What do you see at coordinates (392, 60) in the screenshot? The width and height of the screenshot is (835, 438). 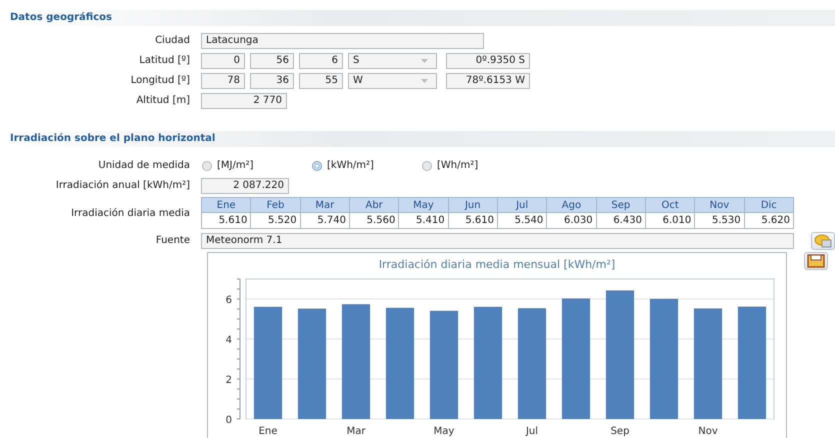 I see `hemisphere-dropdown: S` at bounding box center [392, 60].